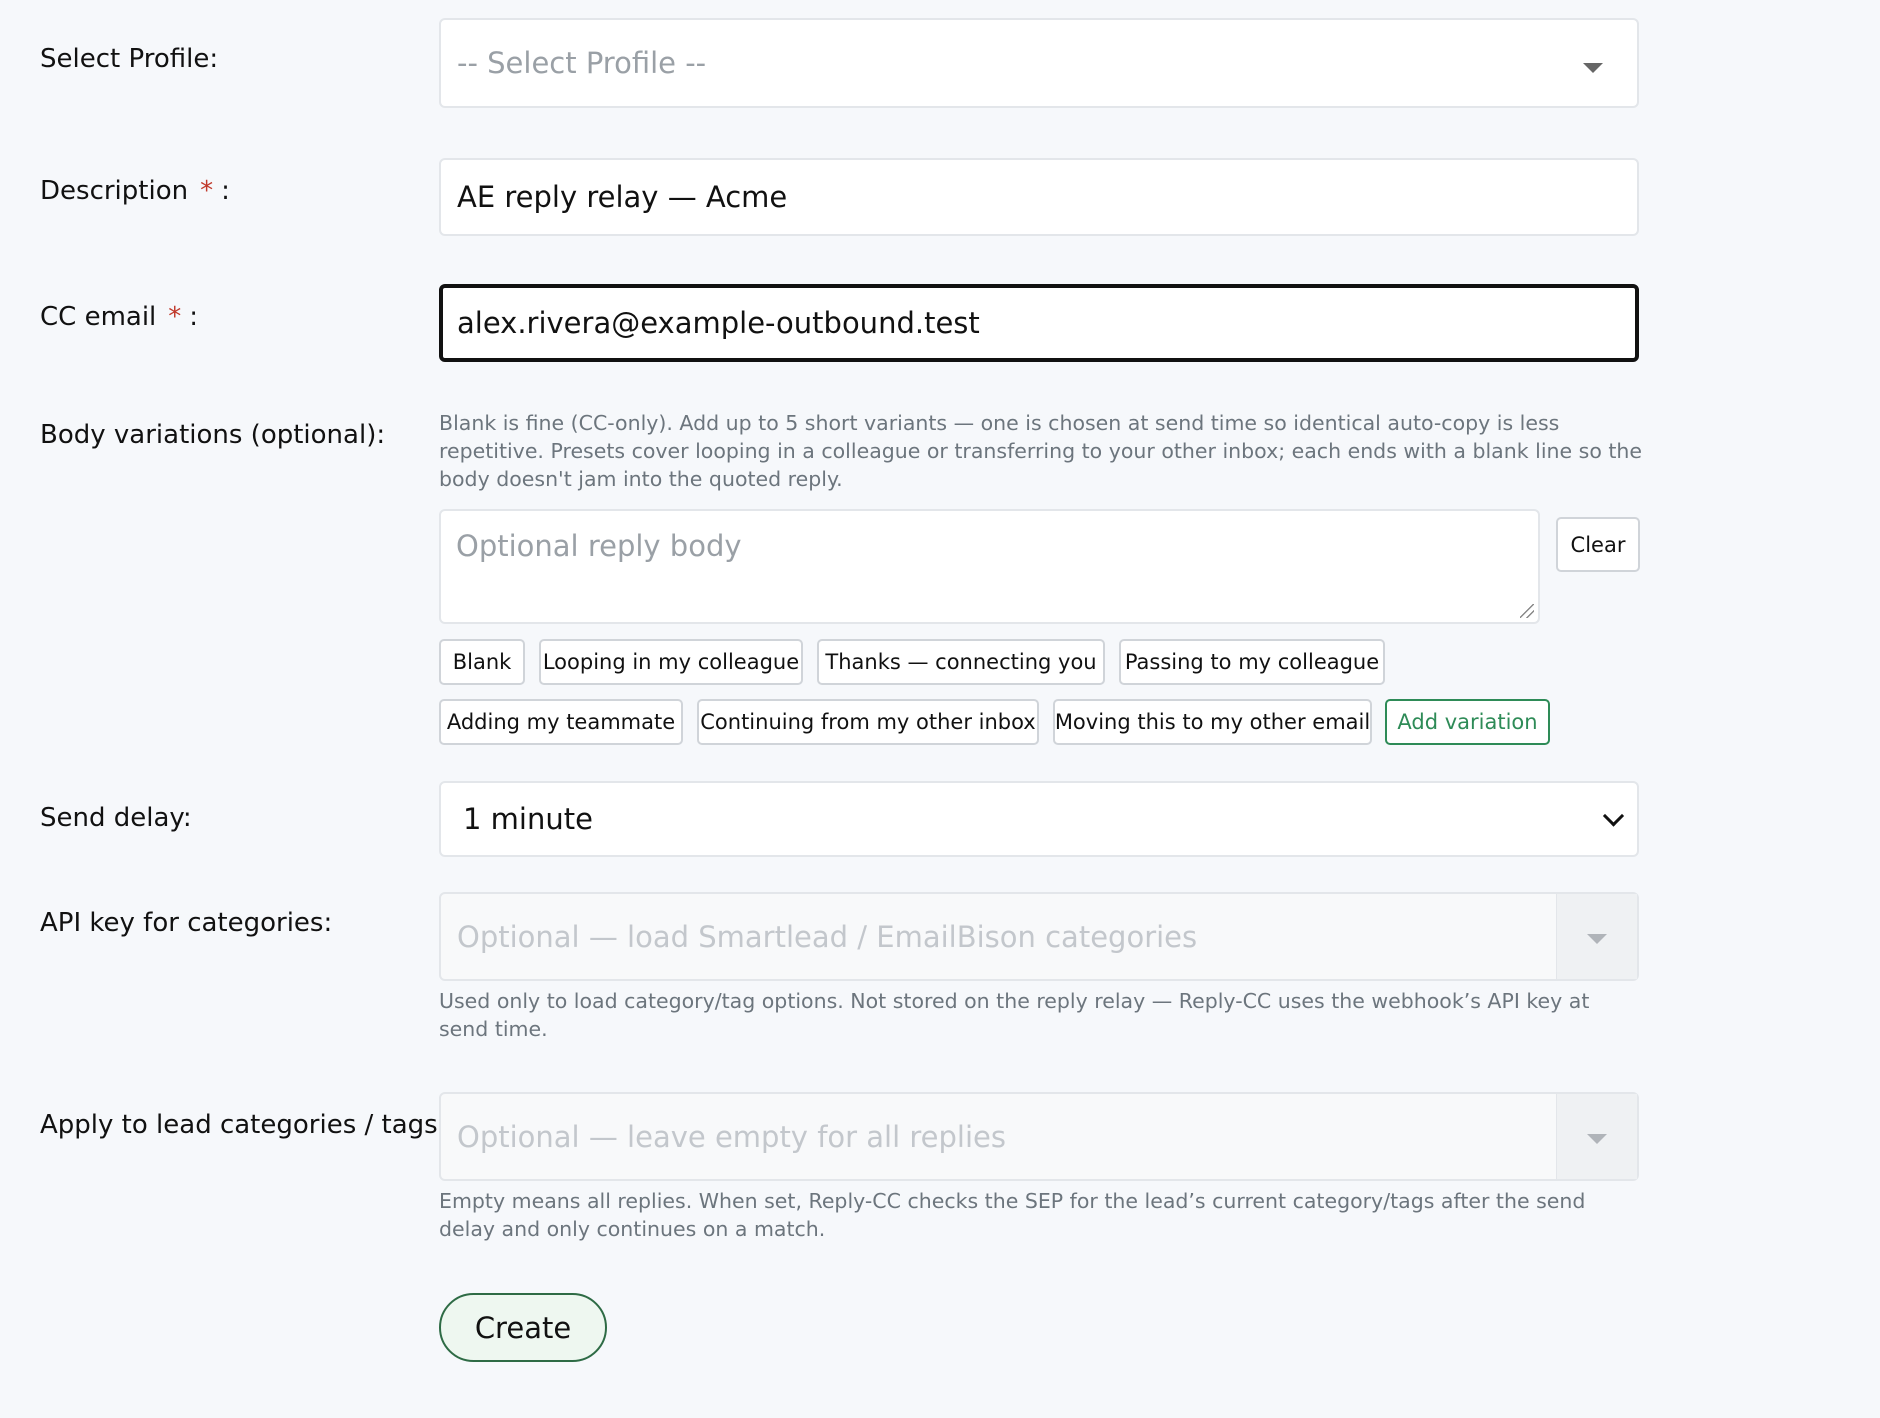 The height and width of the screenshot is (1418, 1880). I want to click on reply-body-placeholder: Optional reply body, so click(599, 546).